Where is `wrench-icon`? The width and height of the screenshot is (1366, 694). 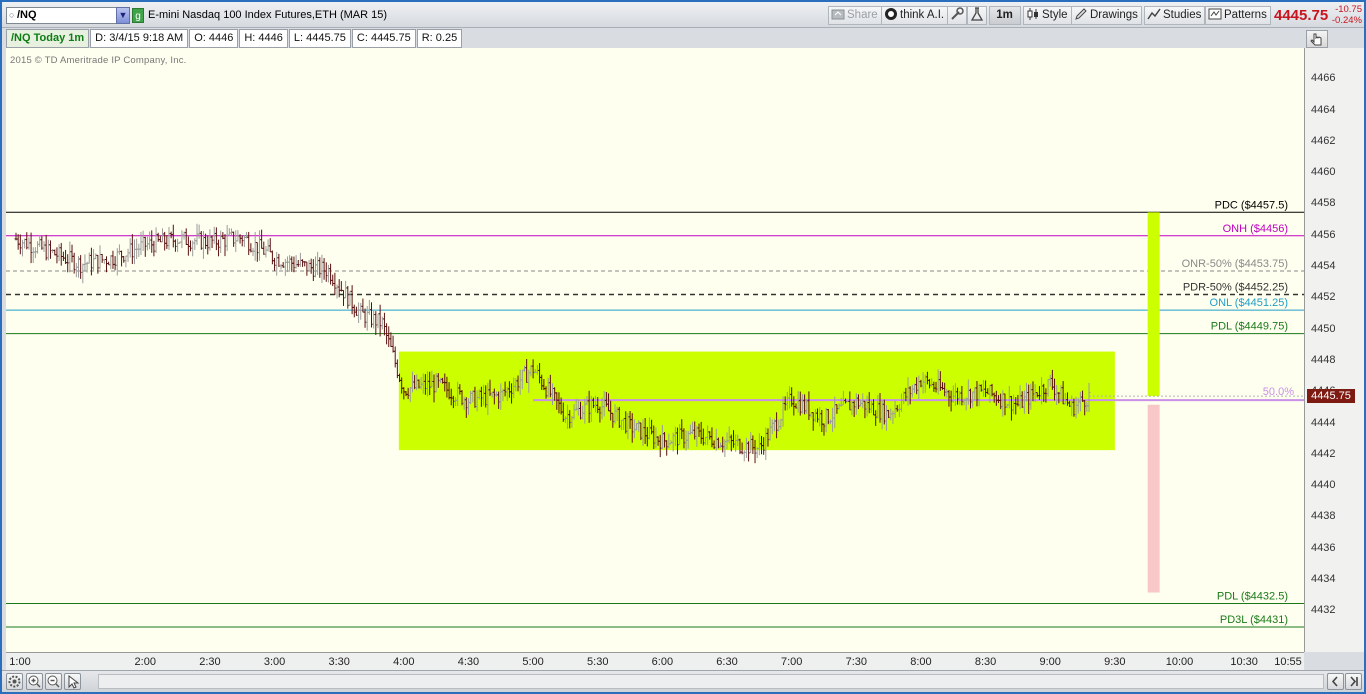 wrench-icon is located at coordinates (957, 13).